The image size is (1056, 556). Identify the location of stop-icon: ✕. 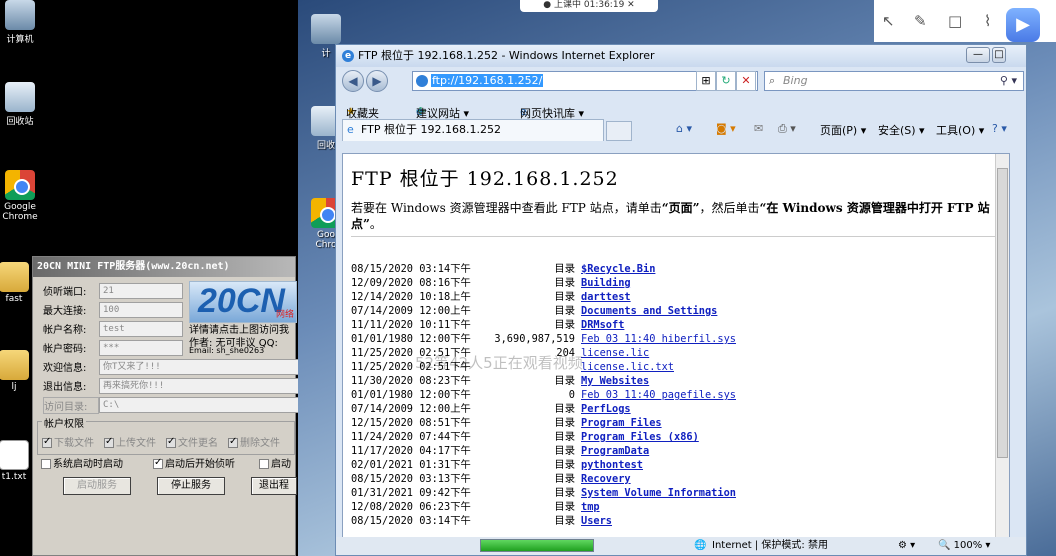
(746, 81).